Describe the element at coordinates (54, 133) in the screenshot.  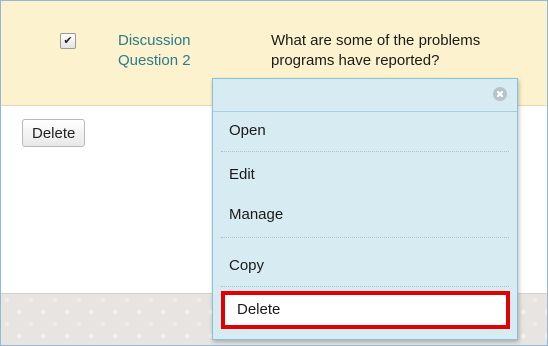
I see `delete-button: Delete` at that location.